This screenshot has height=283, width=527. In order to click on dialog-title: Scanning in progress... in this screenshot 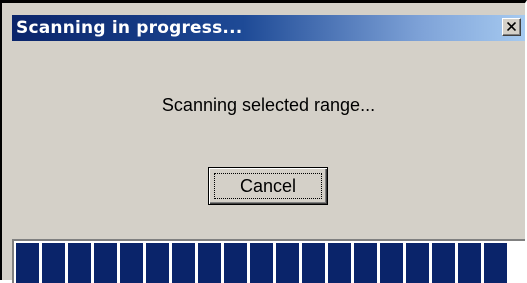, I will do `click(129, 28)`.